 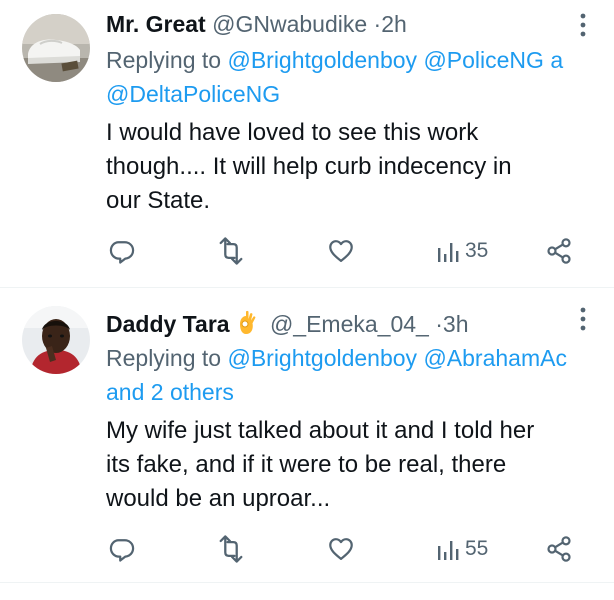 I want to click on author-name: Mr. Great, so click(x=156, y=24).